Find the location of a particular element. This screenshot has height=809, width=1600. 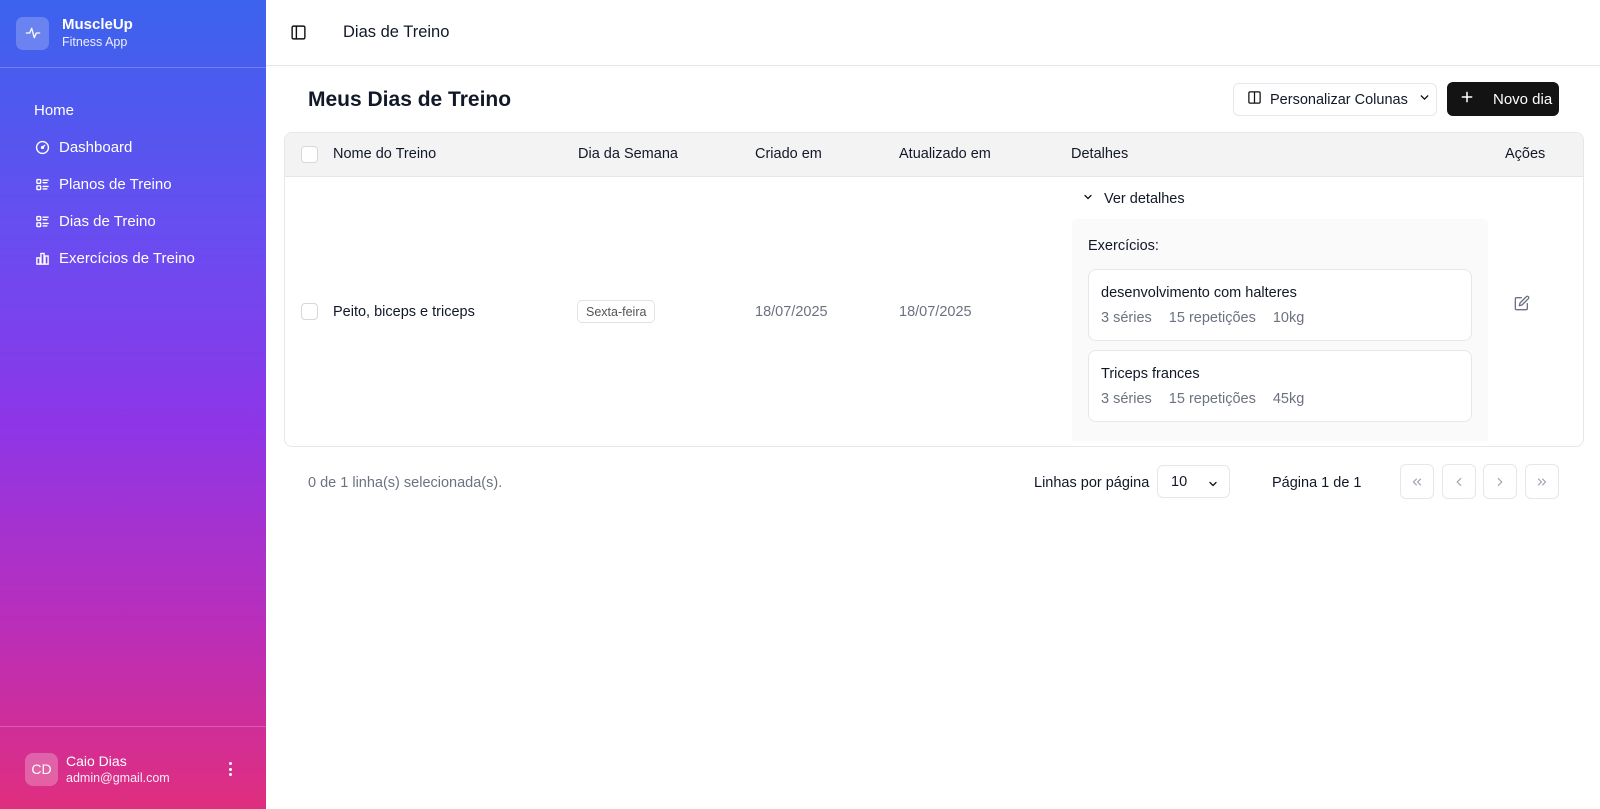

page-info: Página 1 de 1 is located at coordinates (1317, 483).